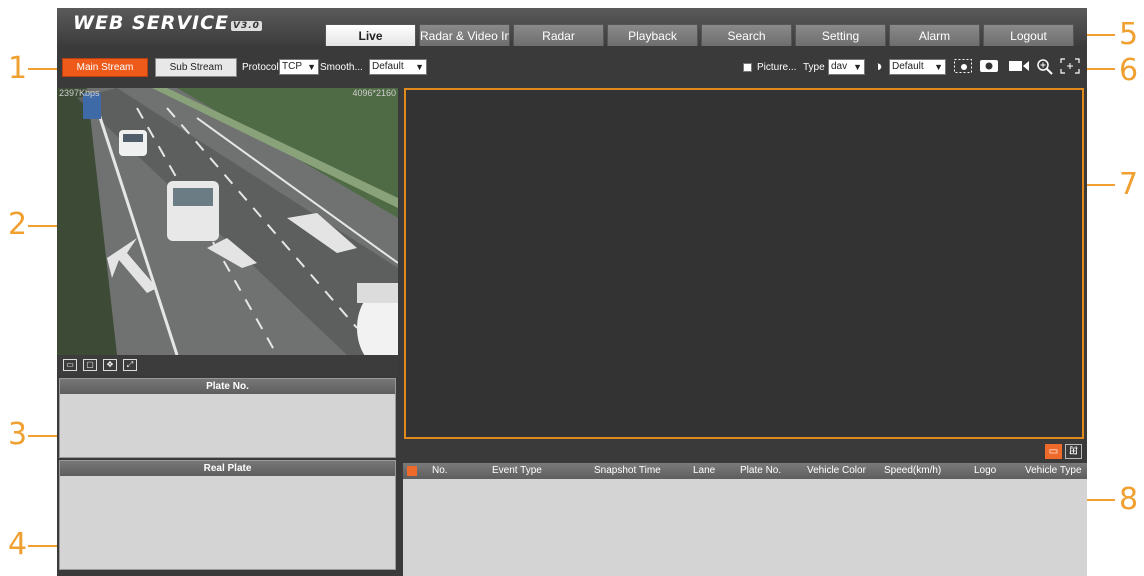 The image size is (1144, 576). I want to click on fullscreen-icon, so click(1070, 68).